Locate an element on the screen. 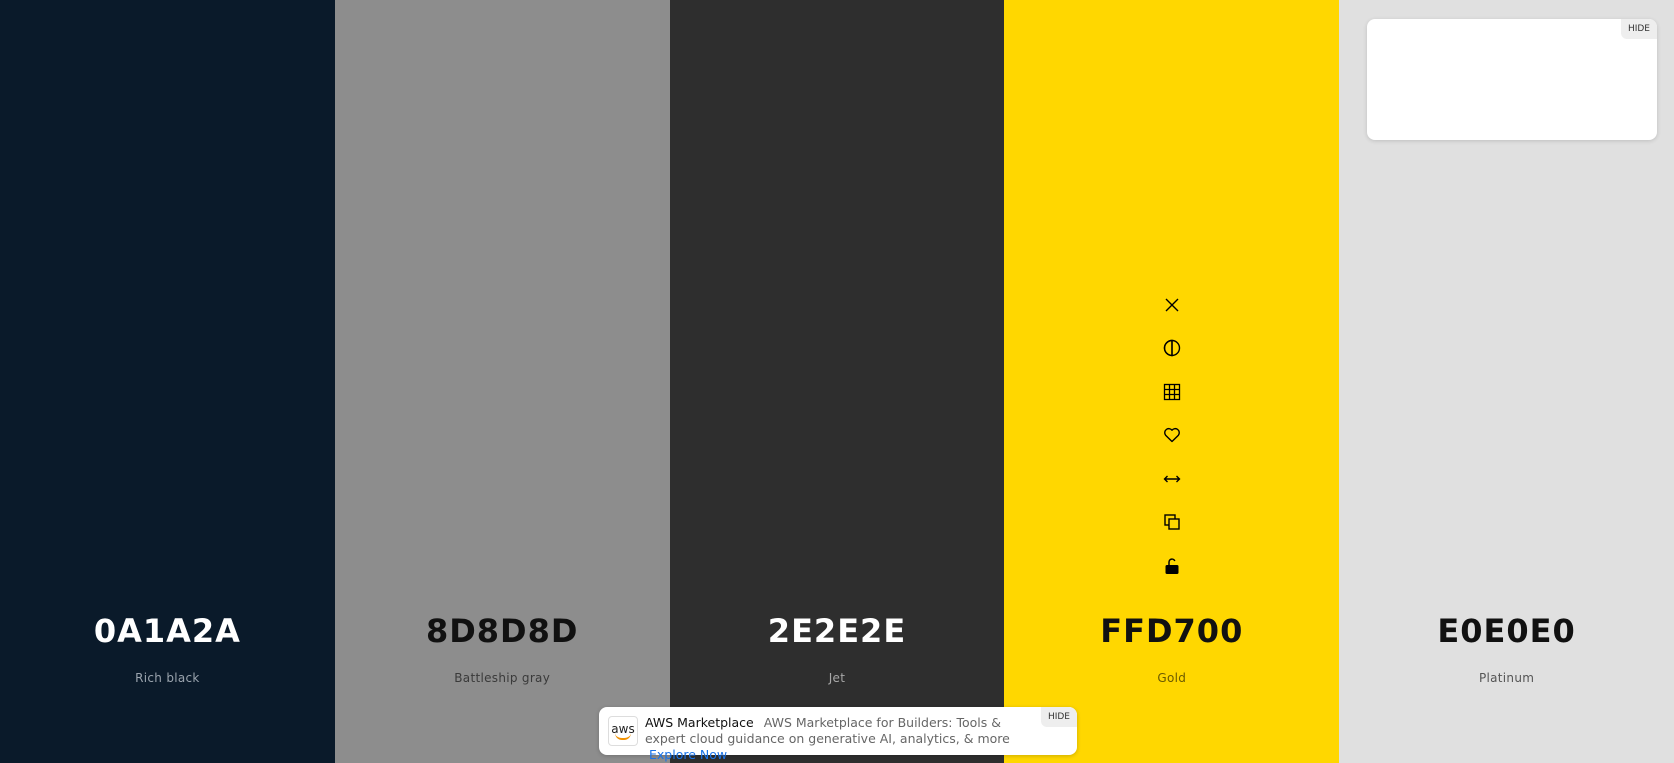  grid-icon is located at coordinates (1171, 391).